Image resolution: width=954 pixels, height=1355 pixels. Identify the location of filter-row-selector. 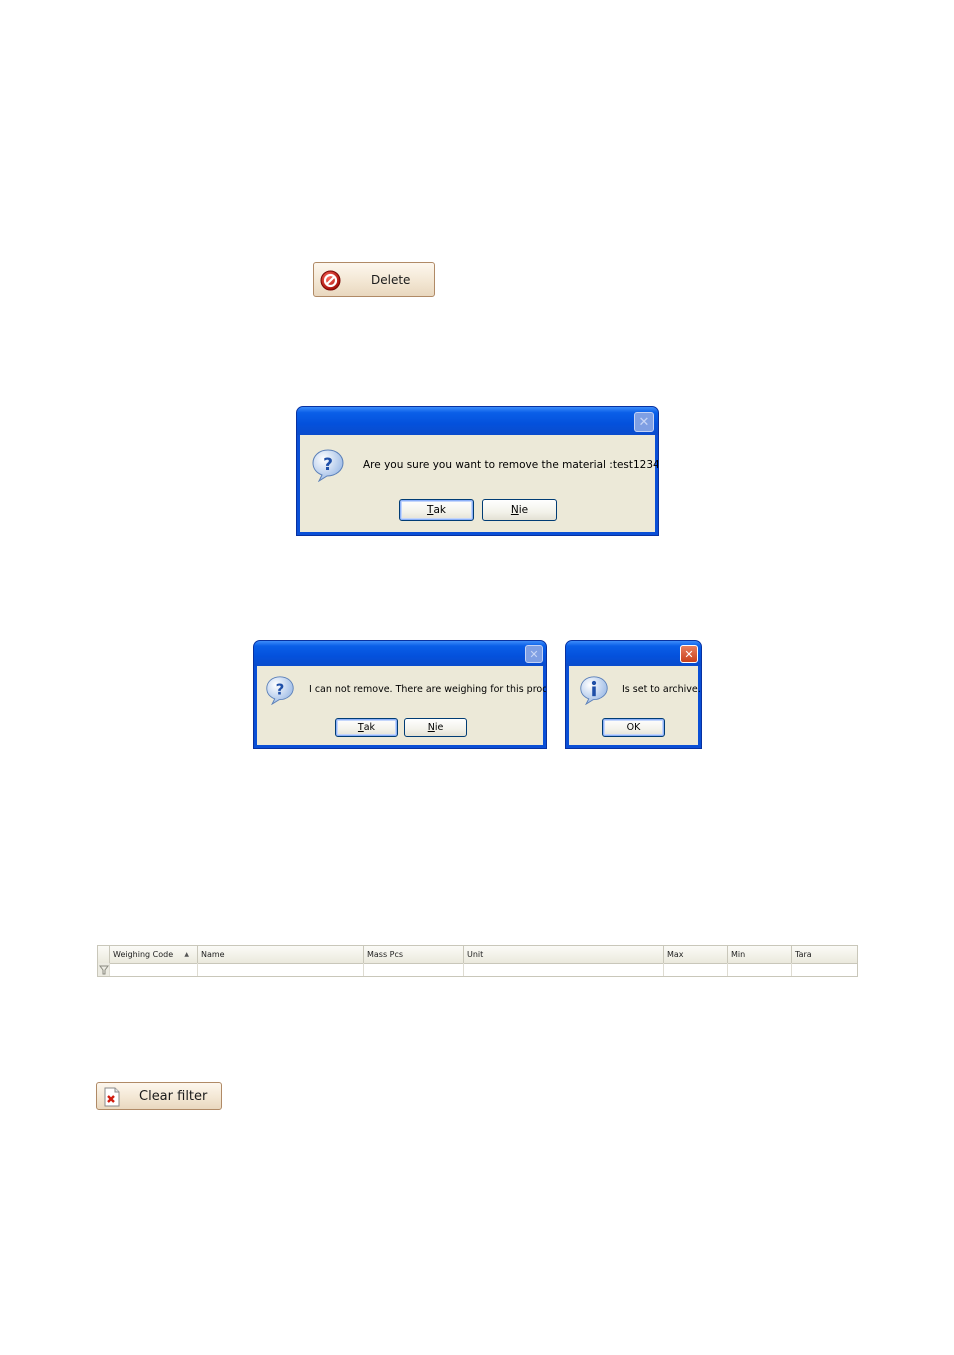
(104, 969).